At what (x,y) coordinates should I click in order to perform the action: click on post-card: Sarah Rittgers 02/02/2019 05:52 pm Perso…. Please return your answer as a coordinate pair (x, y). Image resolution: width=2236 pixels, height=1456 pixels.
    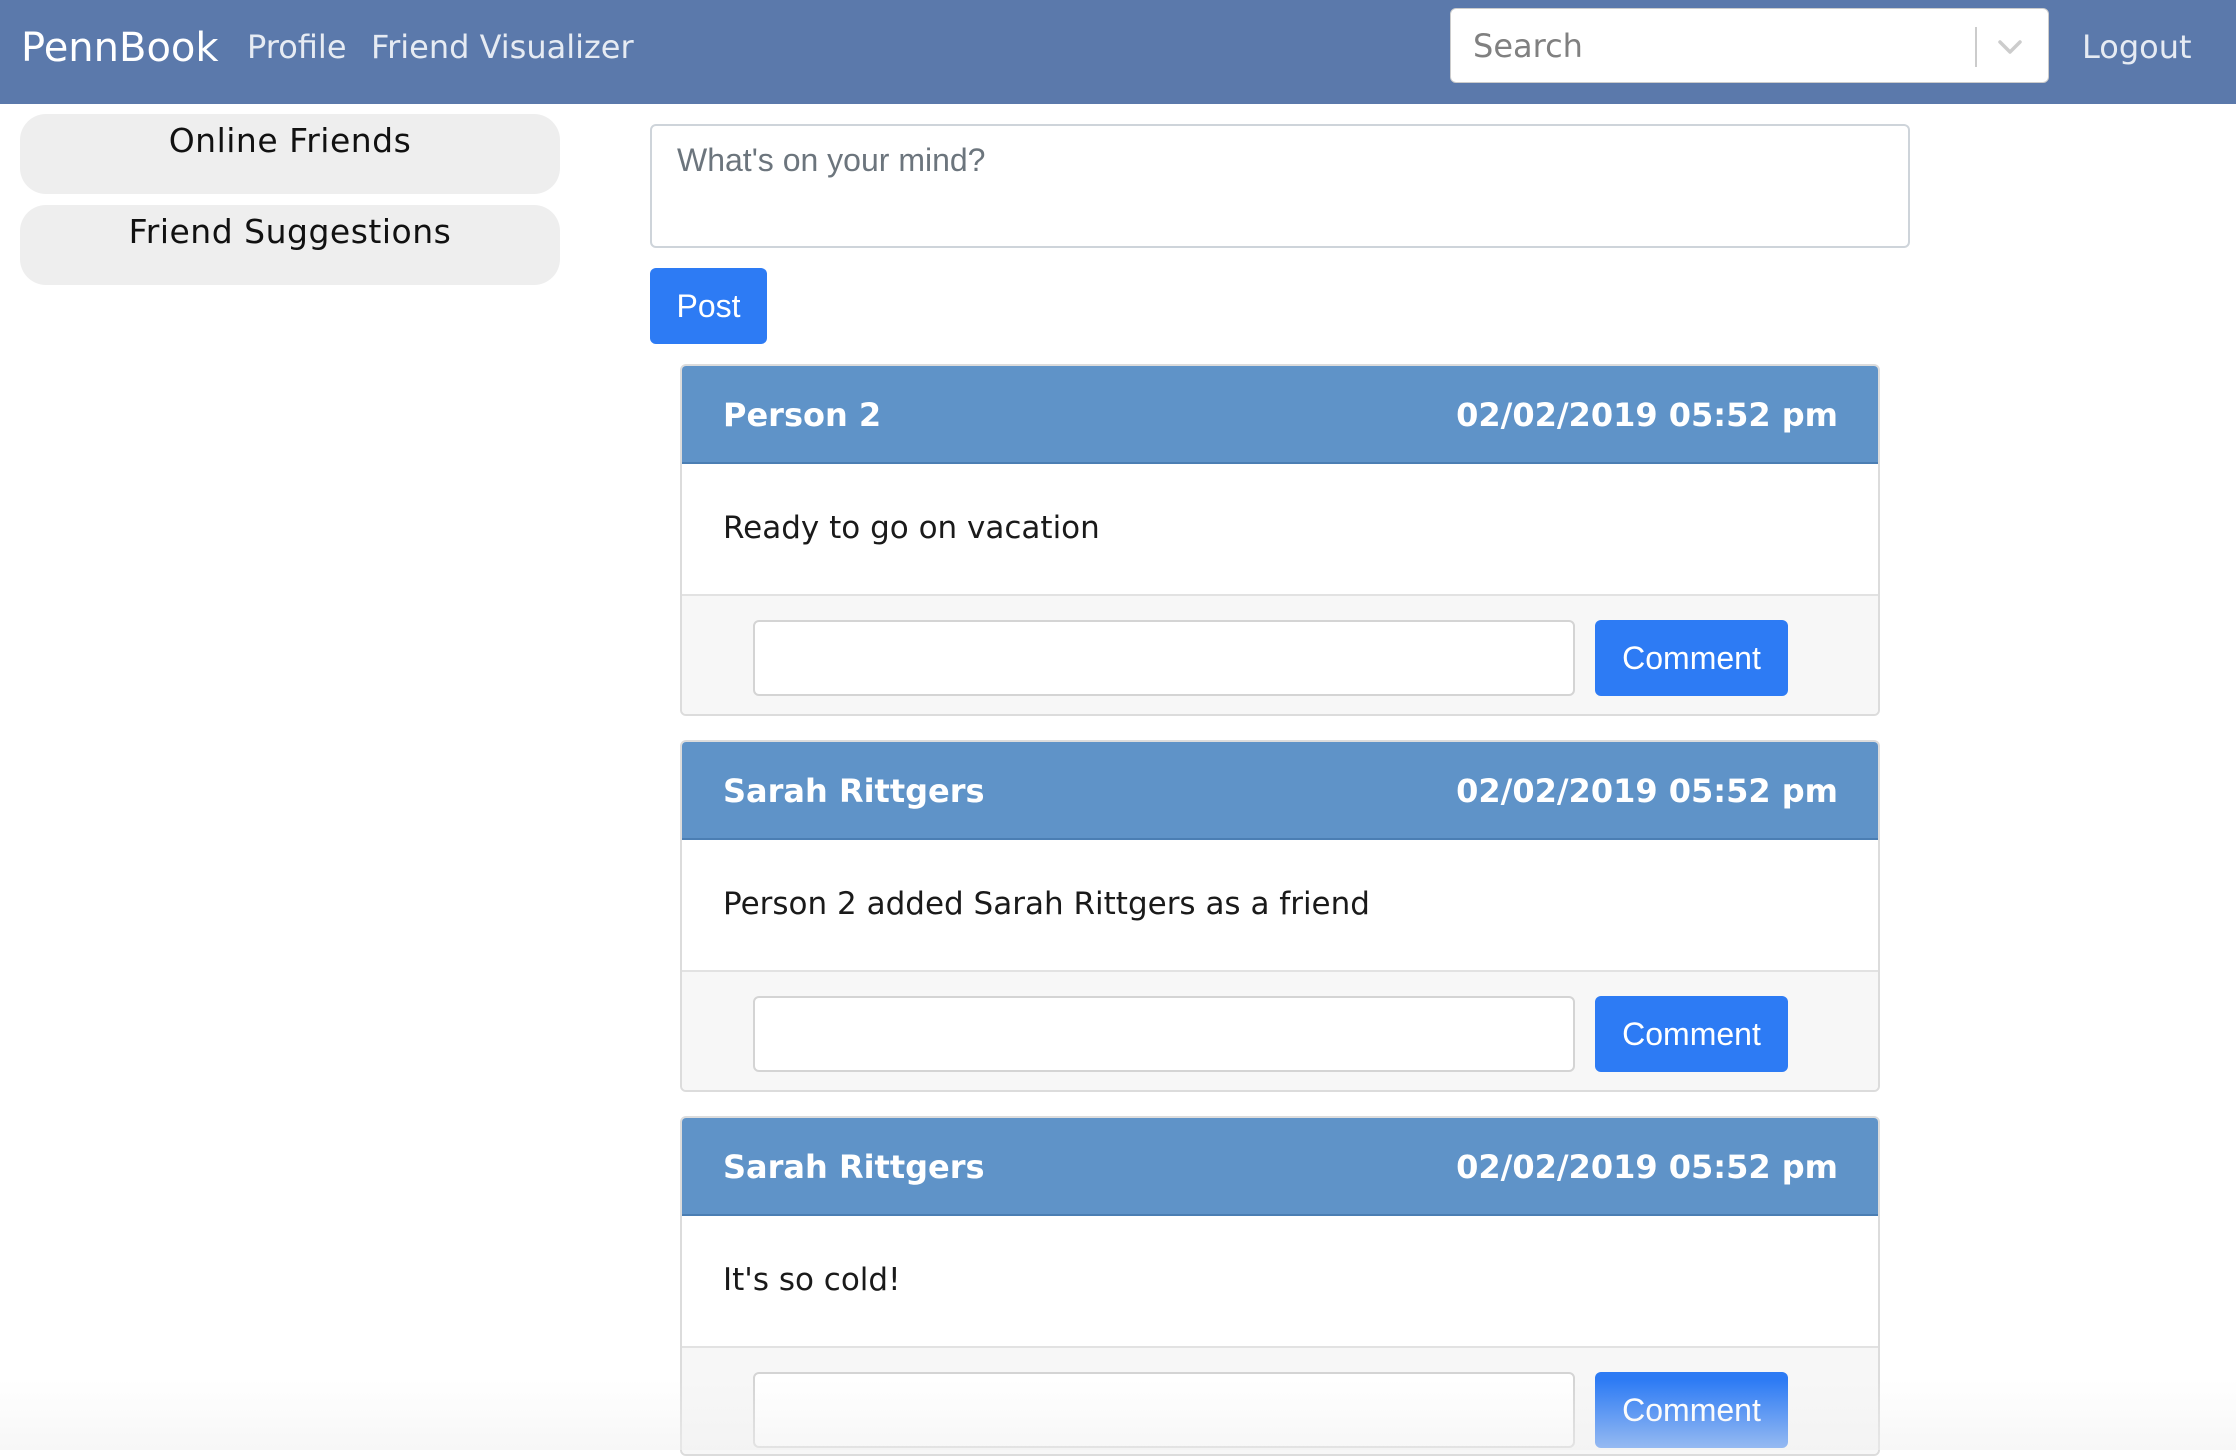
    Looking at the image, I should click on (1280, 916).